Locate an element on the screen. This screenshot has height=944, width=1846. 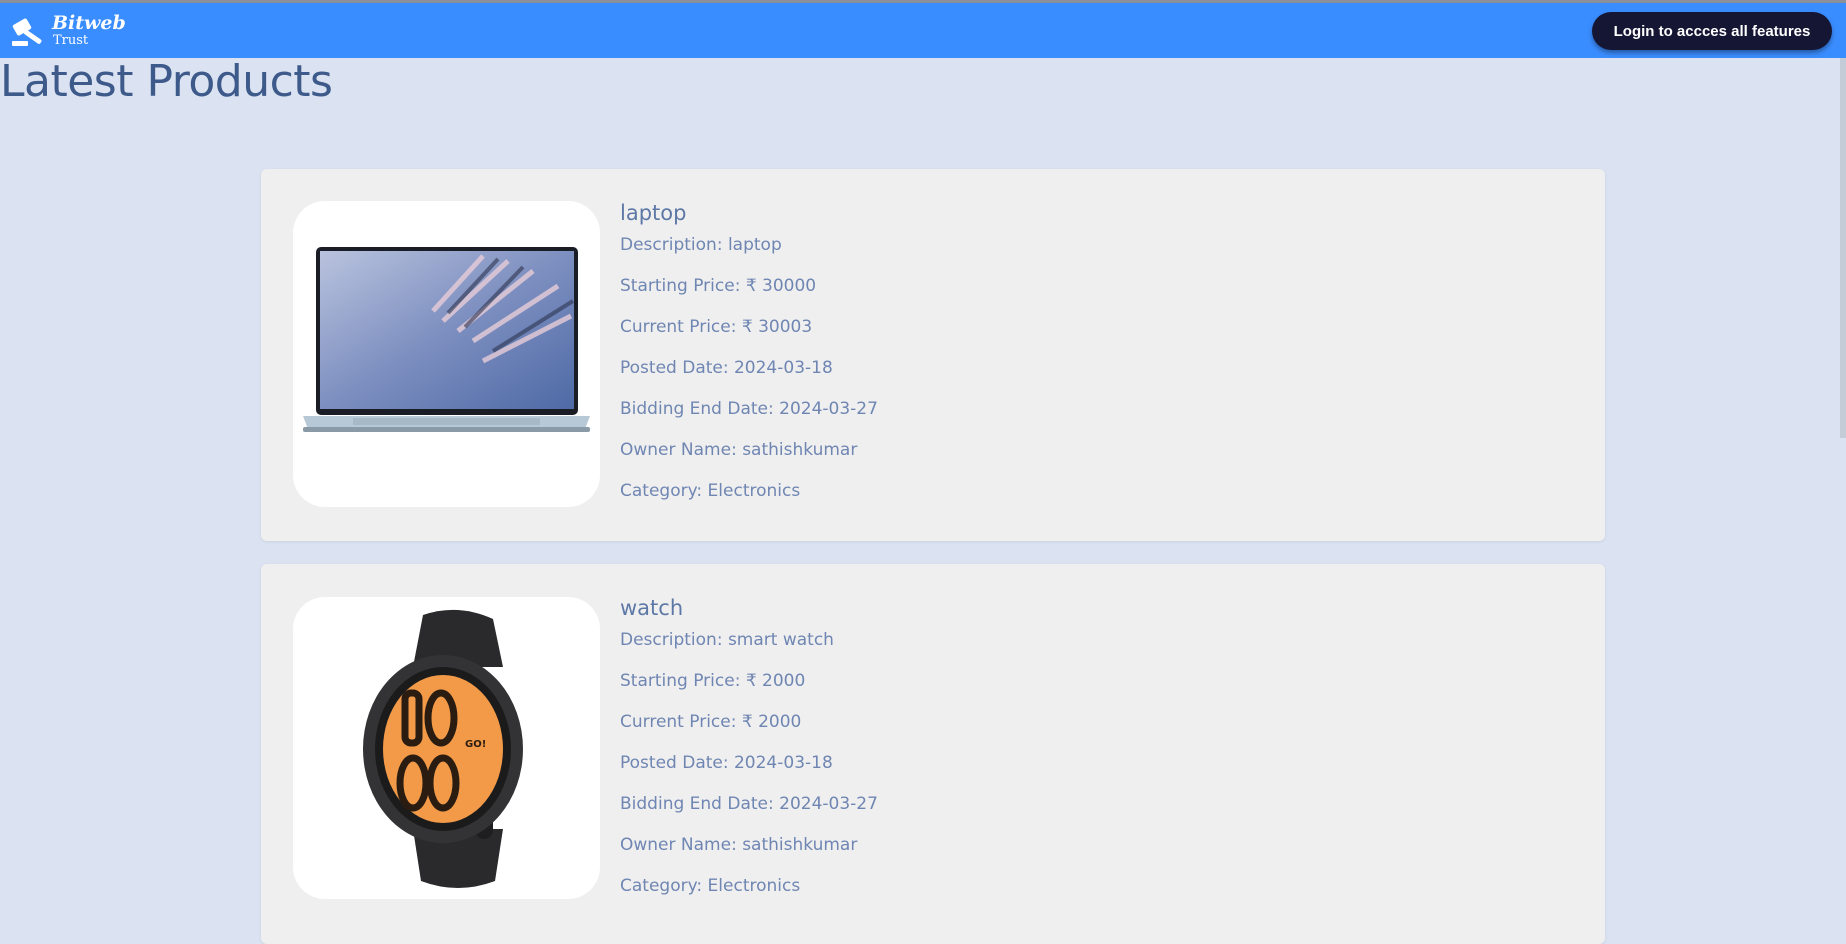
login-button: Login to accces all features is located at coordinates (1712, 31).